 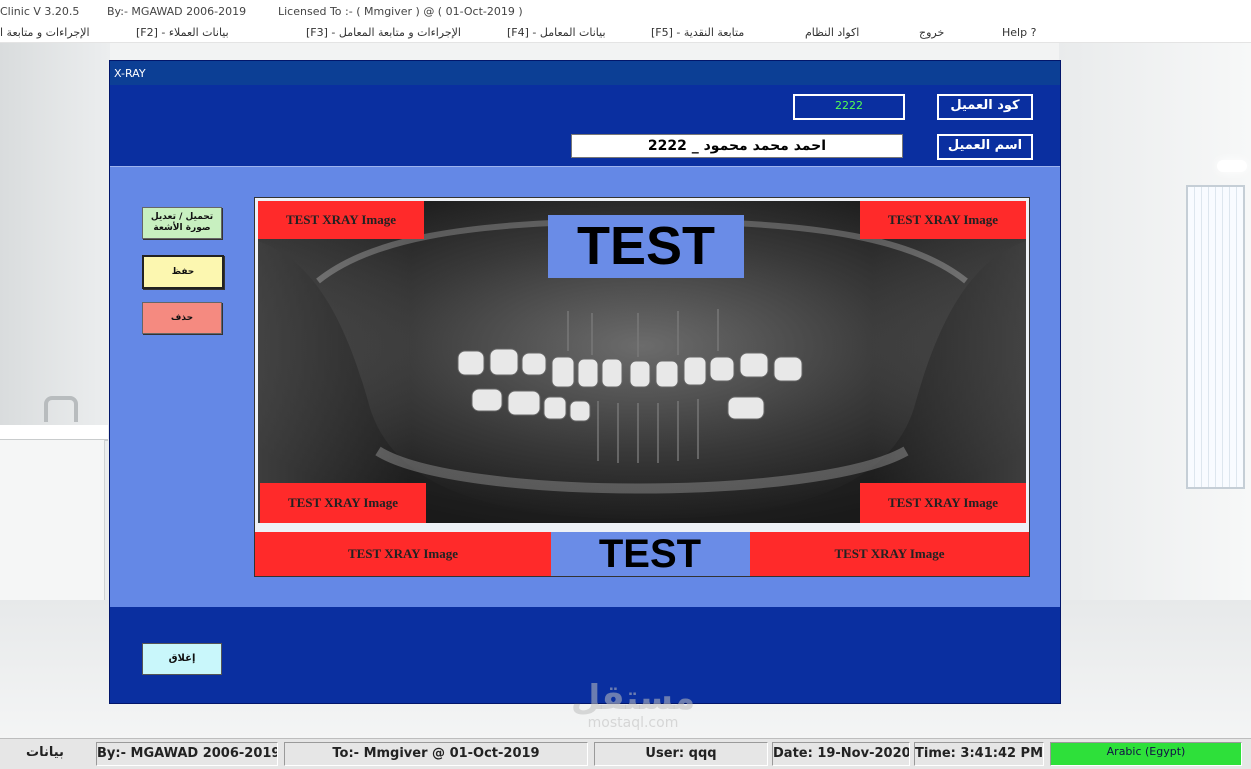 I want to click on client-name-field: احمد محمد محمود _ 2222, so click(x=737, y=146).